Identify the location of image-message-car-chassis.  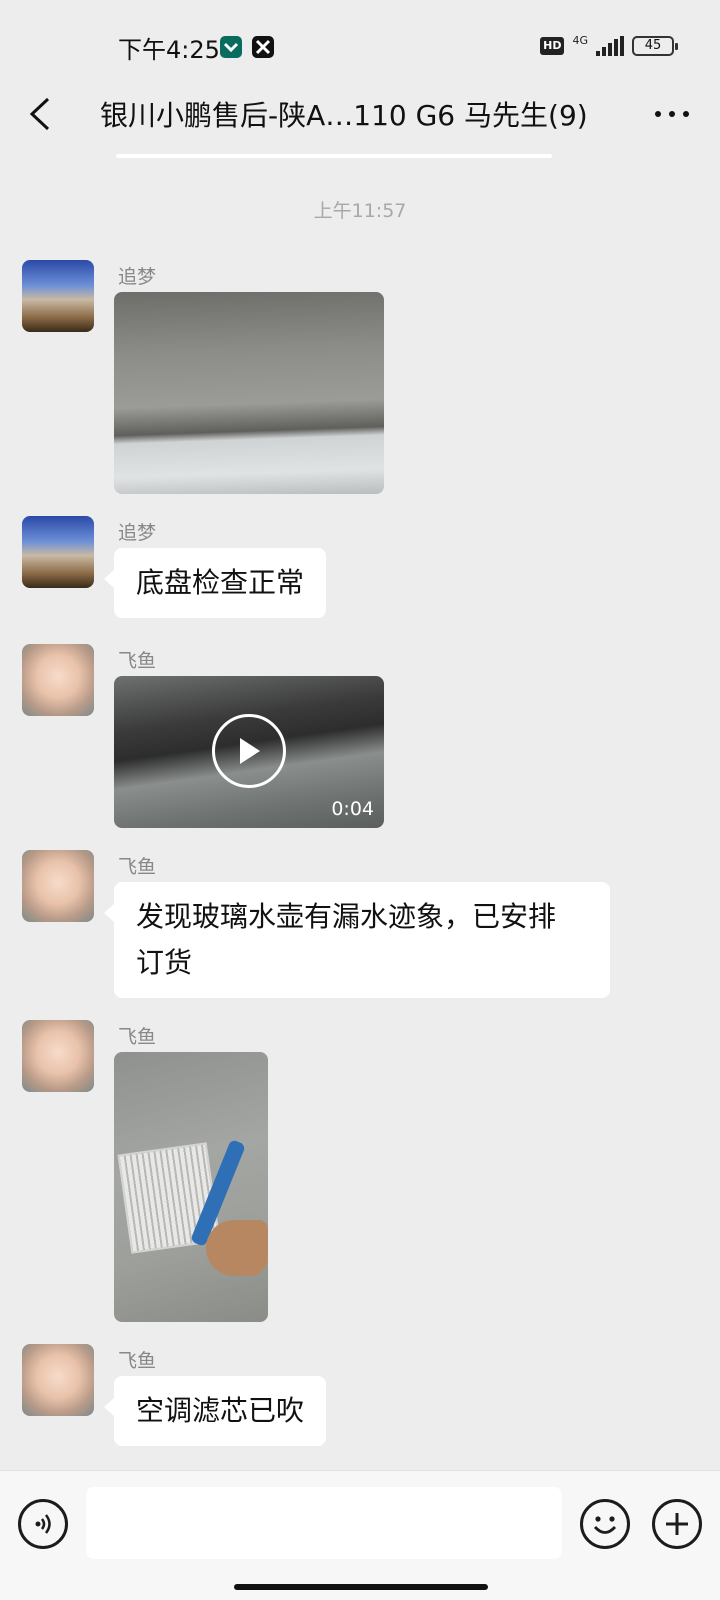
(249, 393).